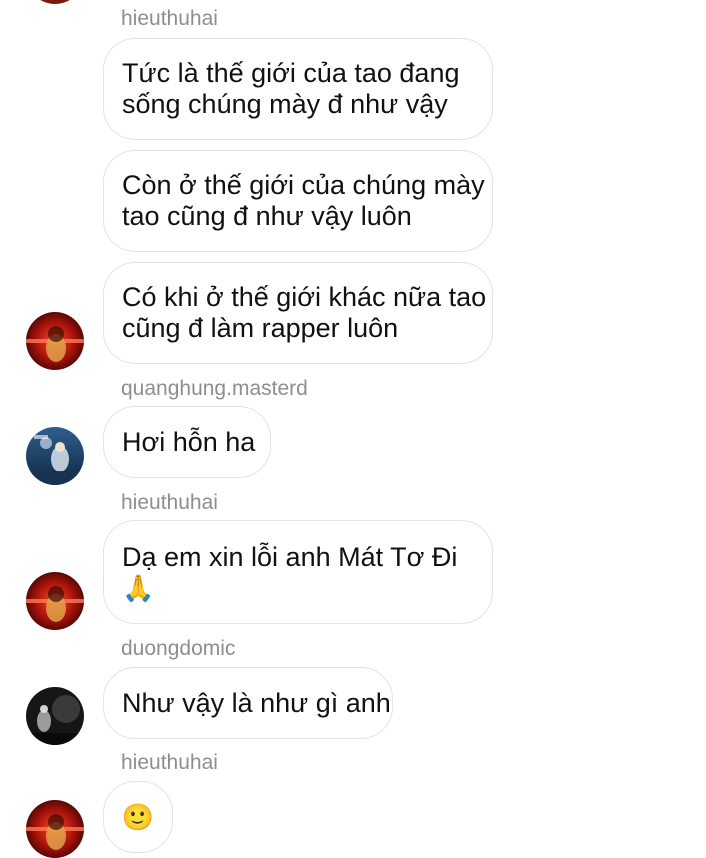  I want to click on message-bubble: Dạ em xin lỗi anh Mát Tơ Đi 🙏, so click(298, 572).